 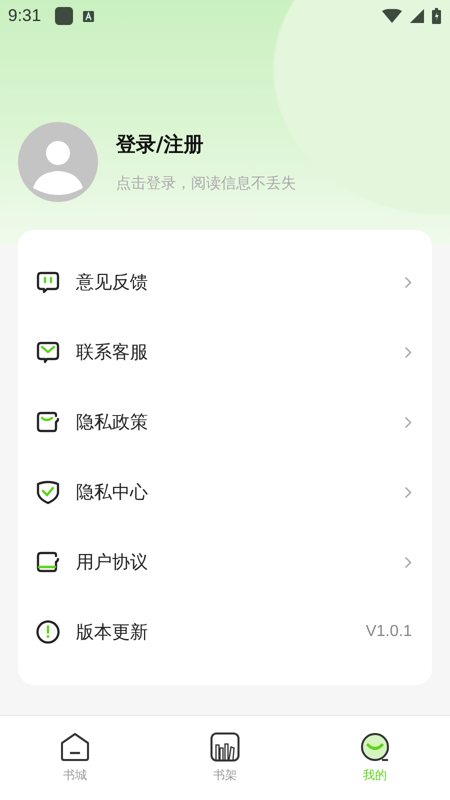 What do you see at coordinates (206, 144) in the screenshot?
I see `login-title: 登录/注册` at bounding box center [206, 144].